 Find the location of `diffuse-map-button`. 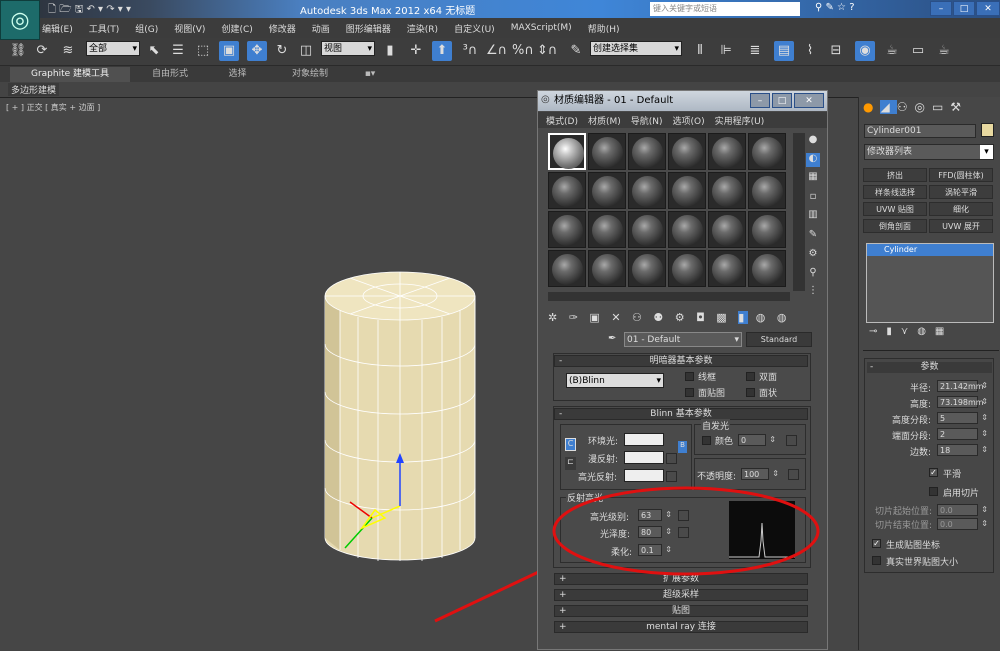

diffuse-map-button is located at coordinates (671, 458).